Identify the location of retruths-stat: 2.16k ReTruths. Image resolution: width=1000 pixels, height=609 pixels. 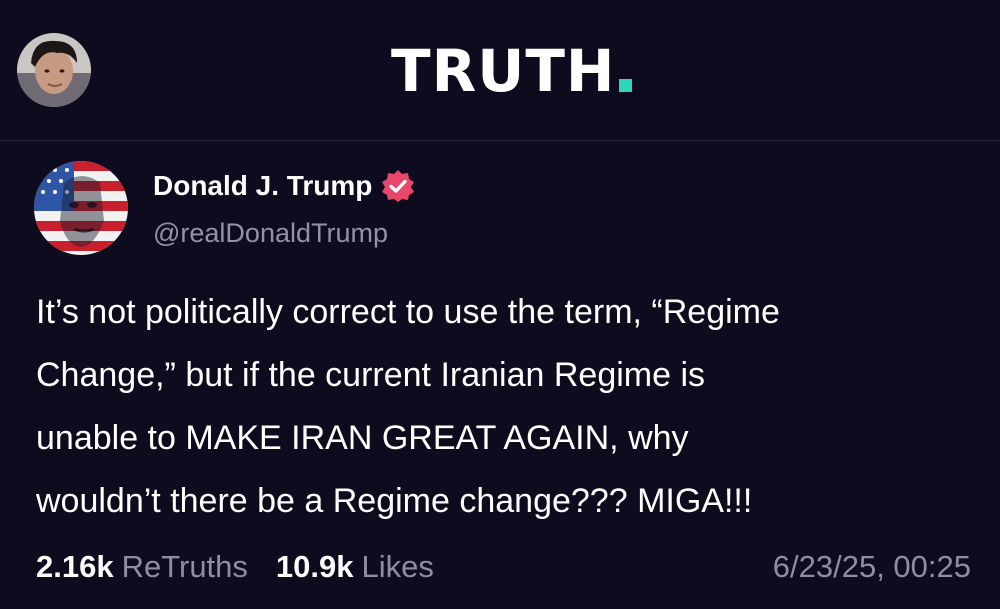
(142, 567).